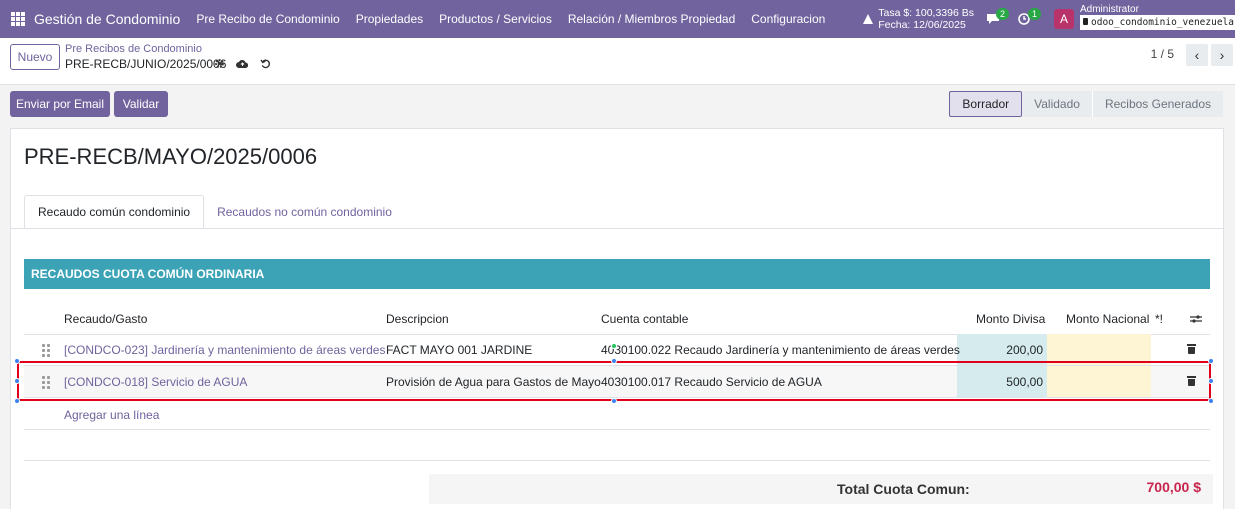  I want to click on header-descripcion: Descripcion, so click(417, 319).